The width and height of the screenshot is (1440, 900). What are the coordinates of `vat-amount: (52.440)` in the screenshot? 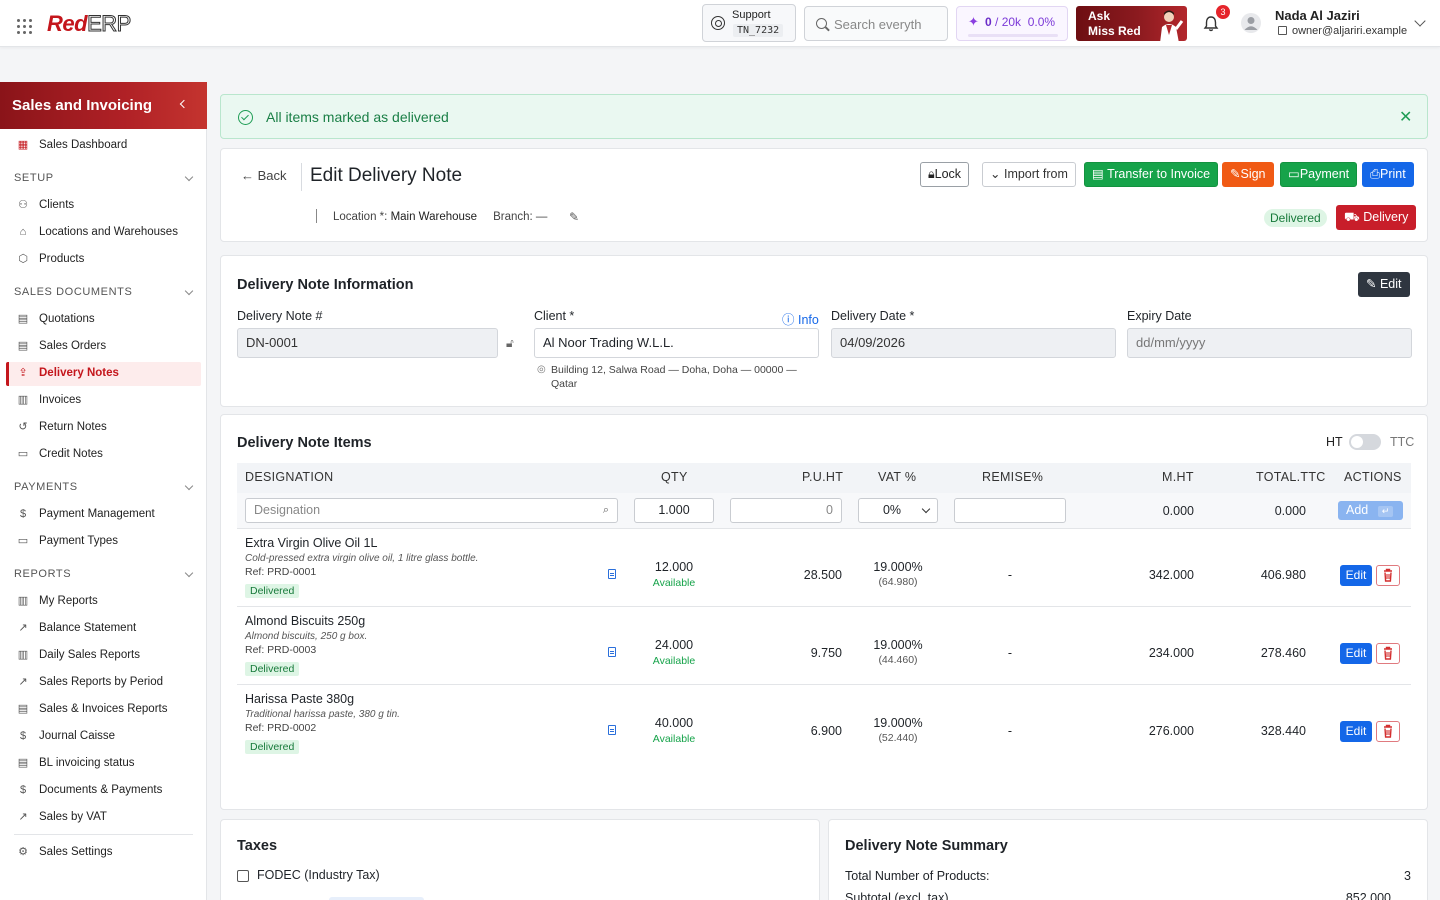 It's located at (898, 738).